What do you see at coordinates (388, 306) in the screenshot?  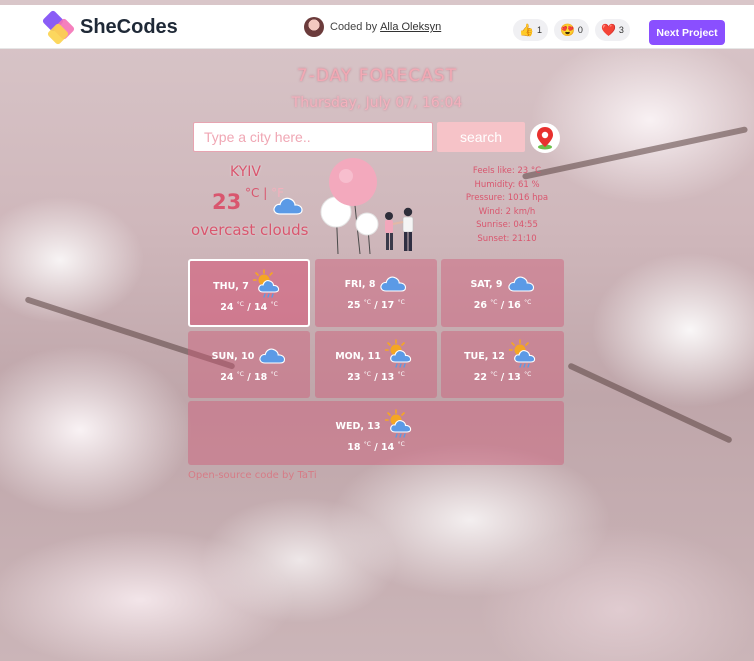 I see `forecast-low: 17` at bounding box center [388, 306].